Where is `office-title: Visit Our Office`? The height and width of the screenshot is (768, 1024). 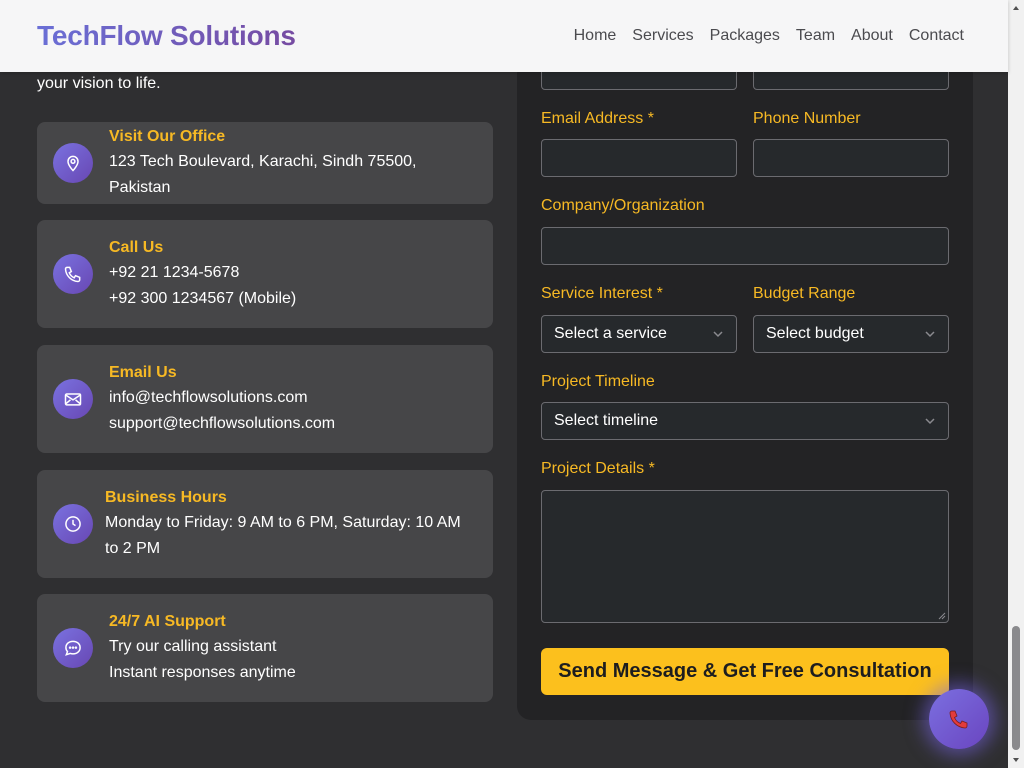
office-title: Visit Our Office is located at coordinates (167, 136).